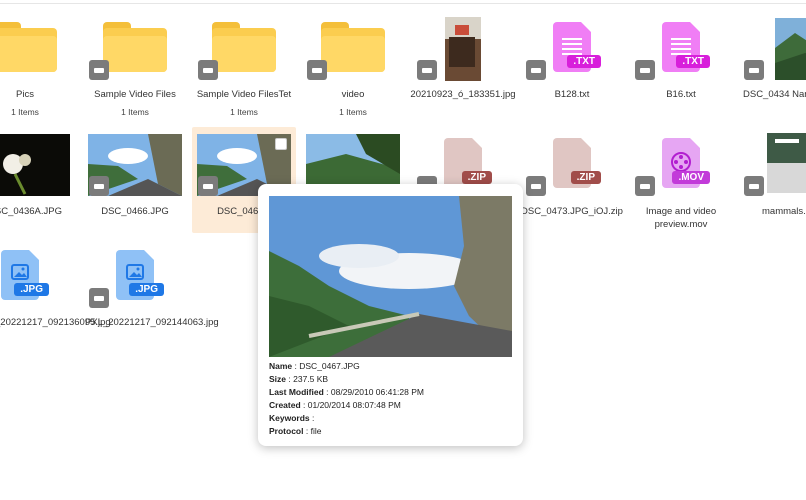  What do you see at coordinates (55, 322) in the screenshot?
I see `file-name: _20221217_092136095.jpg` at bounding box center [55, 322].